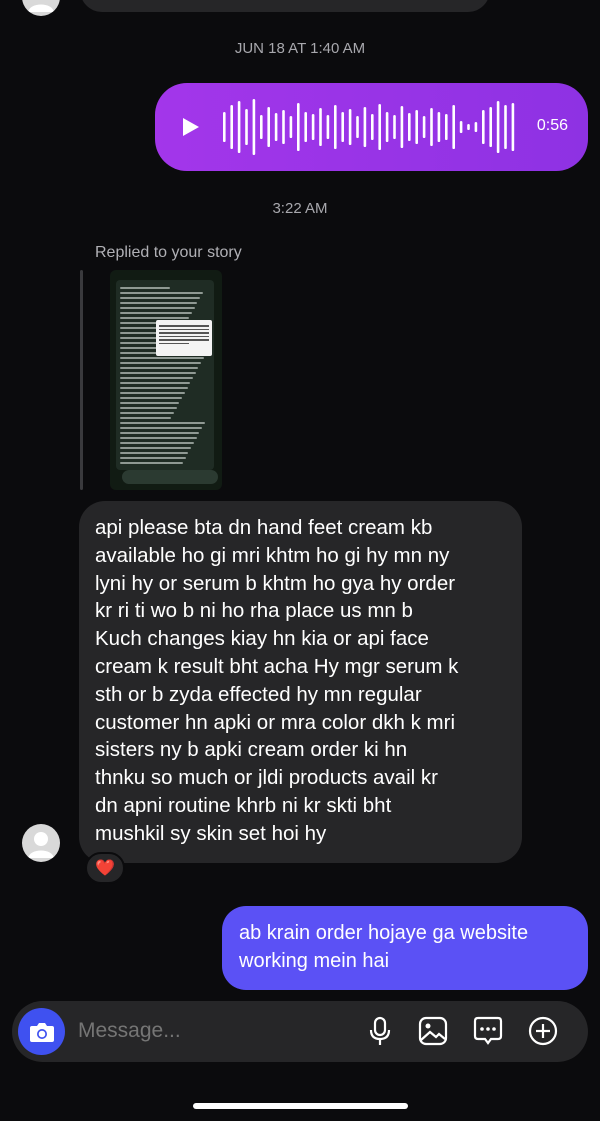 This screenshot has height=1121, width=600. Describe the element at coordinates (543, 1031) in the screenshot. I see `plus-icon` at that location.